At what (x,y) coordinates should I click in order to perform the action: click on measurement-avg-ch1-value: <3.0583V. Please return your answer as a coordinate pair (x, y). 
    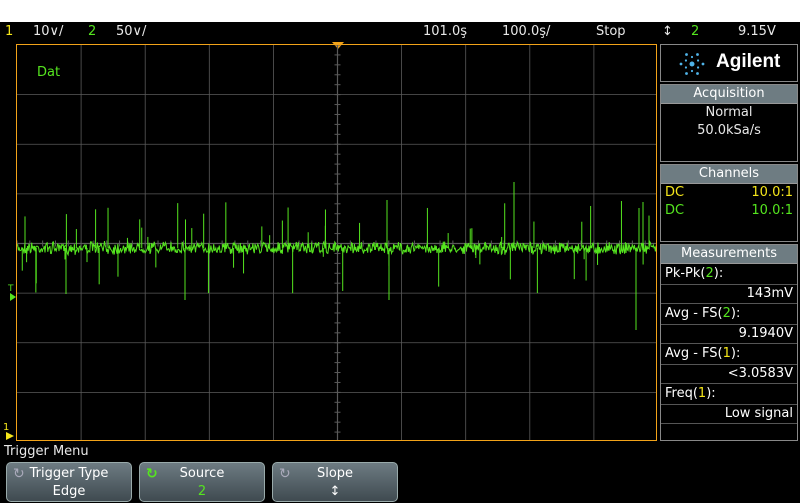
    Looking at the image, I should click on (729, 374).